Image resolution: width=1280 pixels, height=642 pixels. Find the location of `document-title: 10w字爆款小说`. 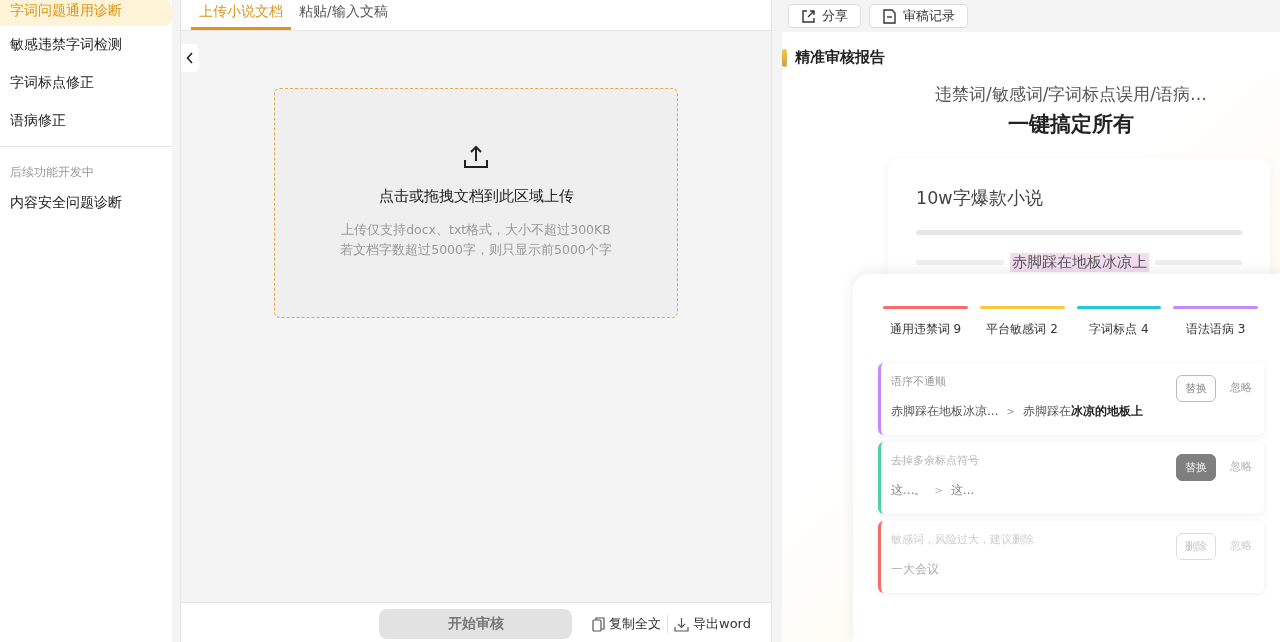

document-title: 10w字爆款小说 is located at coordinates (980, 198).